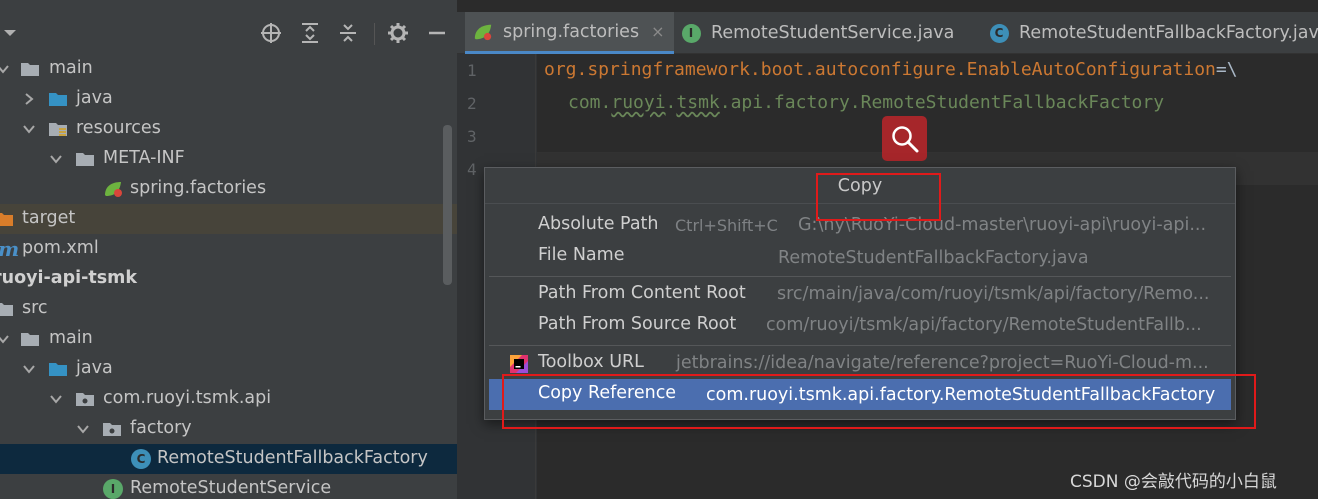  I want to click on module-label: ruoyi-api-tsmk, so click(69, 278).